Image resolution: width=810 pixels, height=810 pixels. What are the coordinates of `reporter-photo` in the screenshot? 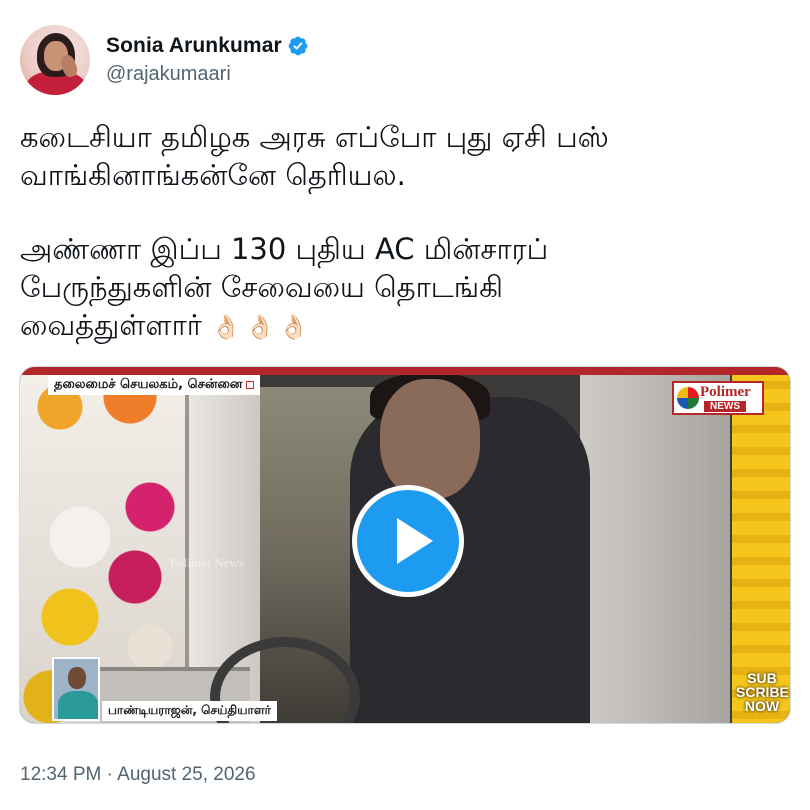 It's located at (76, 689).